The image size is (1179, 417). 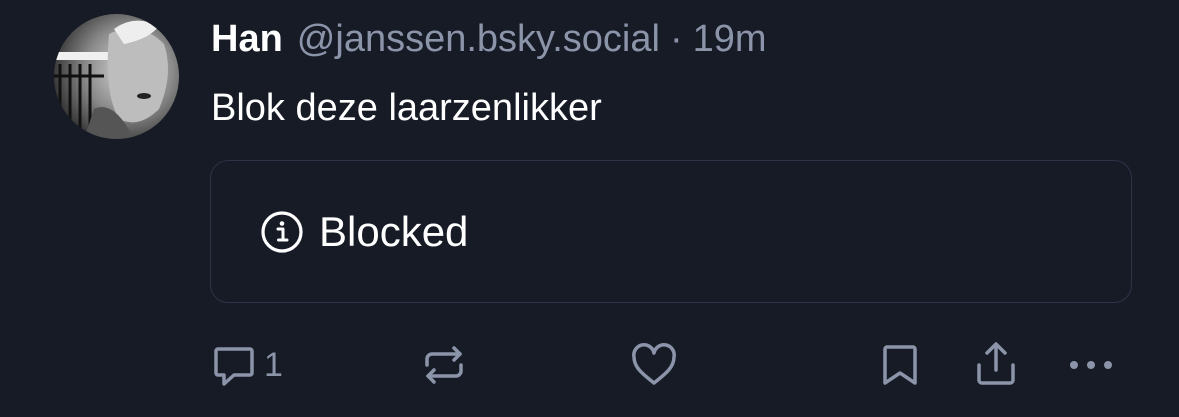 I want to click on avatar-image, so click(x=116, y=76).